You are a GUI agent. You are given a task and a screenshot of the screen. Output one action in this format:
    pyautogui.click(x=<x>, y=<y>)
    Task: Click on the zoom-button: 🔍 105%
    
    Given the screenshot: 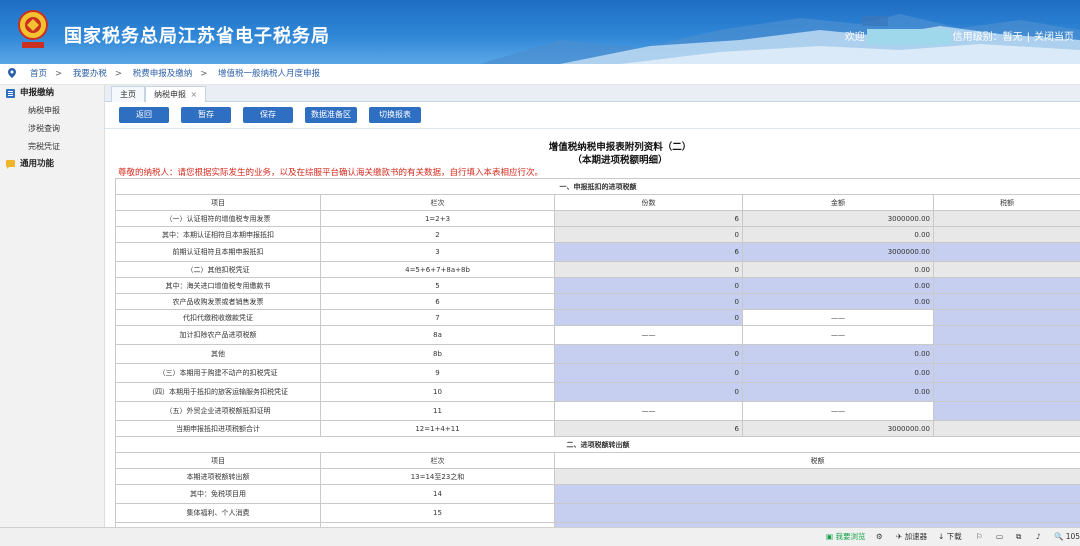 What is the action you would take?
    pyautogui.click(x=1067, y=537)
    